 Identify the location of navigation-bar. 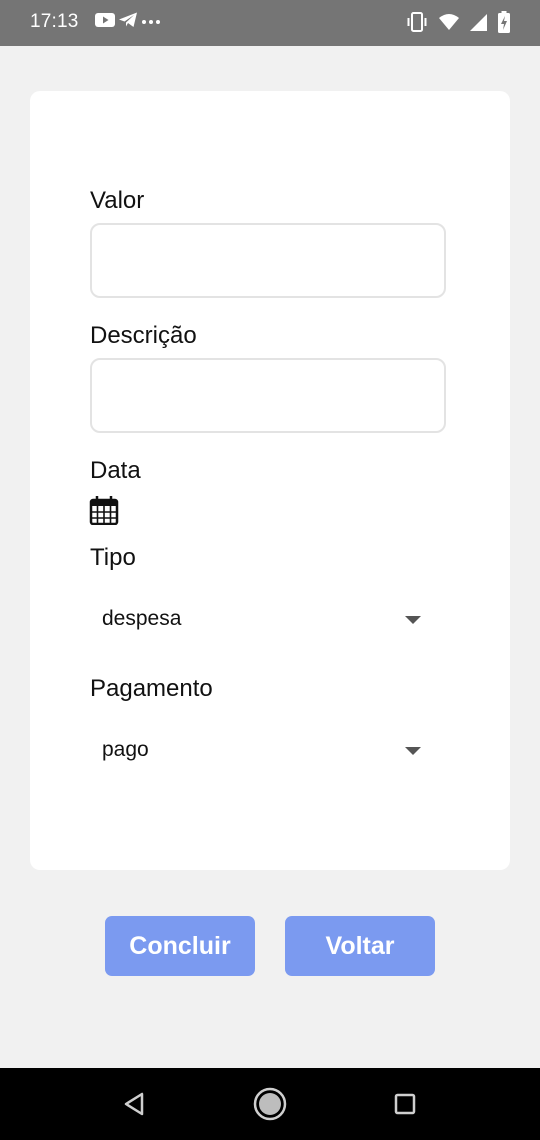
(270, 1104).